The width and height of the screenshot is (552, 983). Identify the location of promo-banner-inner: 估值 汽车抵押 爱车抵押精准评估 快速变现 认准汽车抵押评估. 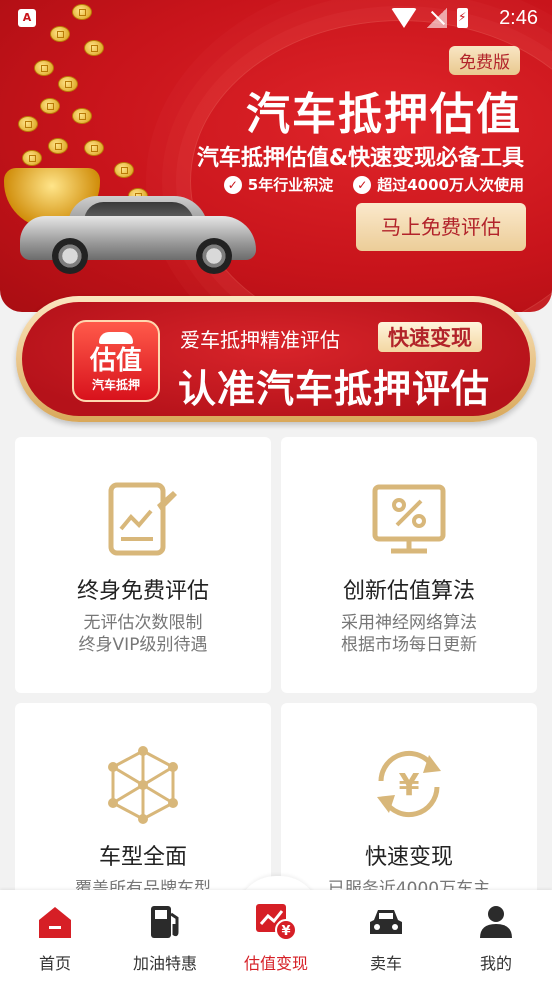
(276, 359).